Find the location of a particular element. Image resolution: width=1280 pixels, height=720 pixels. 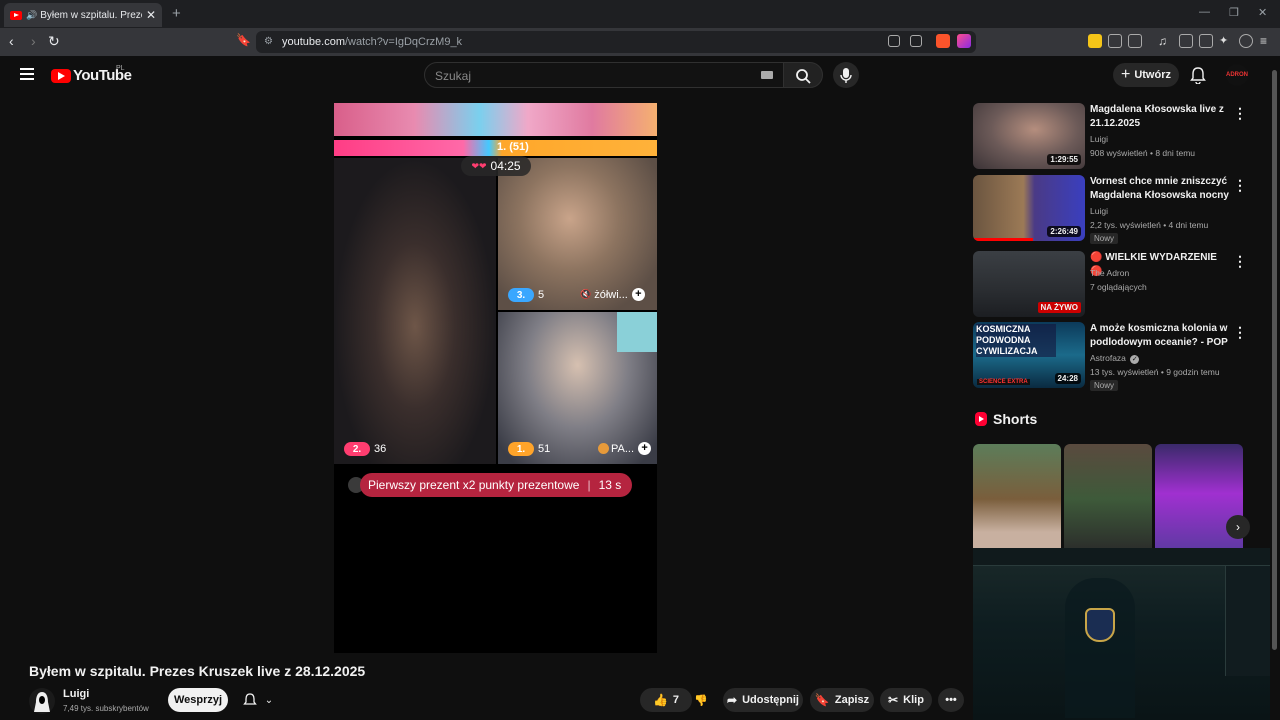

channel-avatar is located at coordinates (42, 701).